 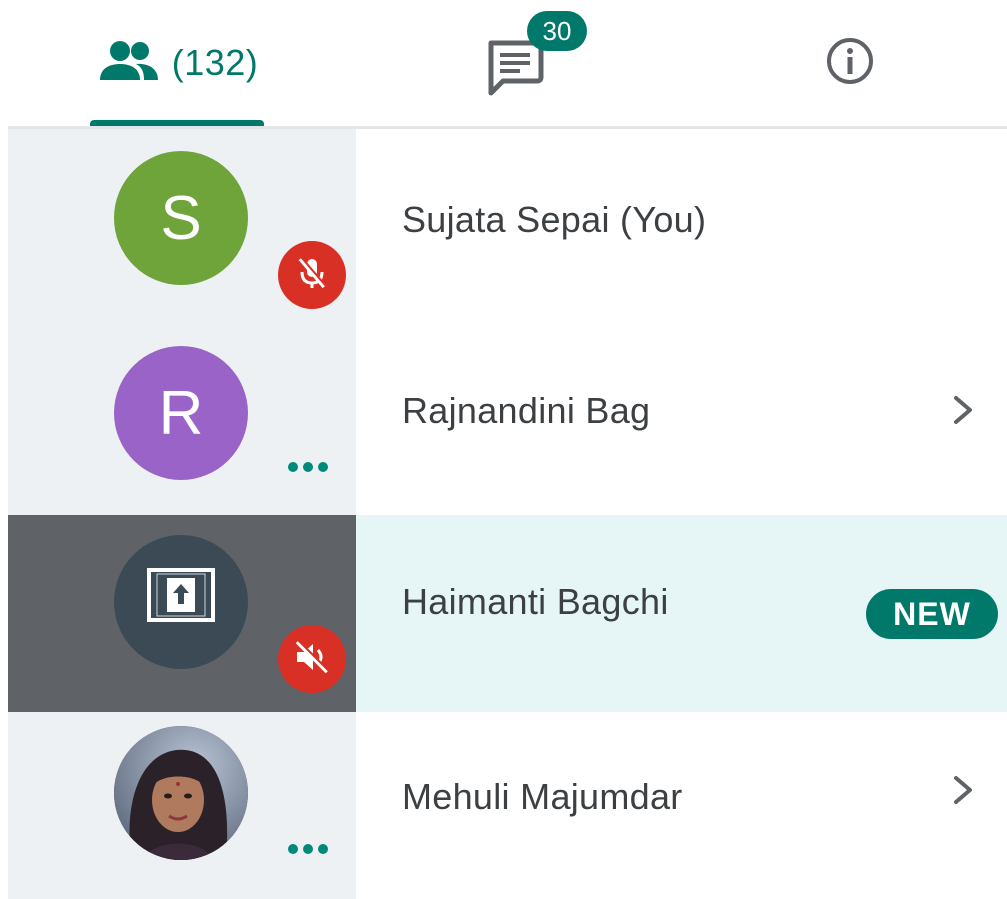 I want to click on participant-name: Rajnandini Bag, so click(x=526, y=410).